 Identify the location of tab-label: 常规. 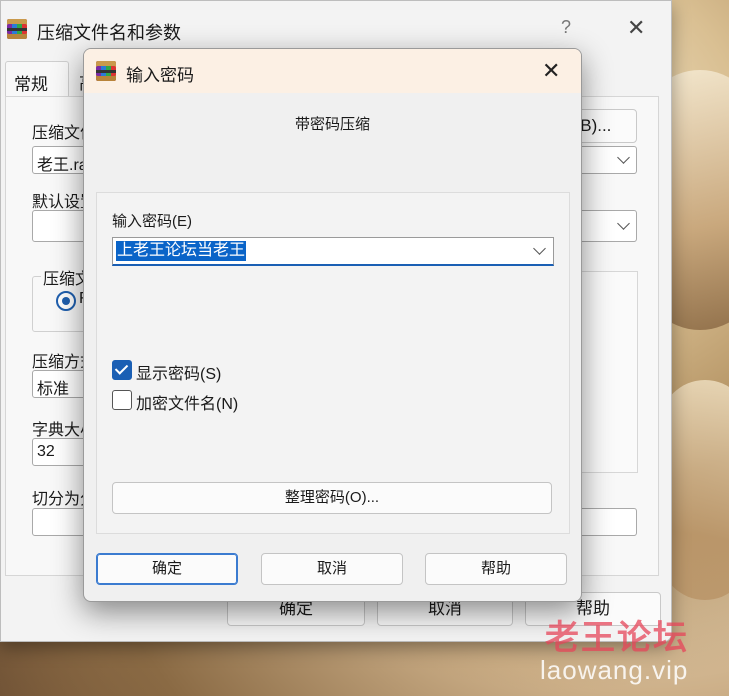
(31, 84).